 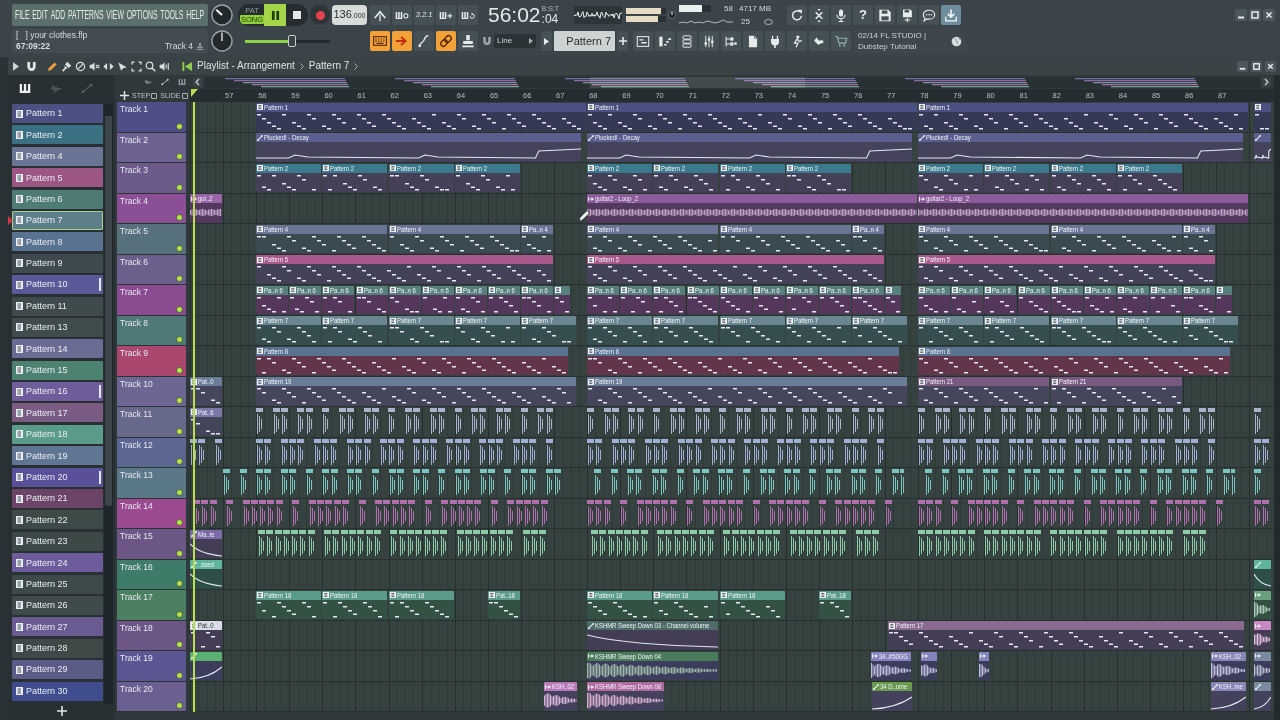 I want to click on minimize-icon, so click(x=1242, y=66).